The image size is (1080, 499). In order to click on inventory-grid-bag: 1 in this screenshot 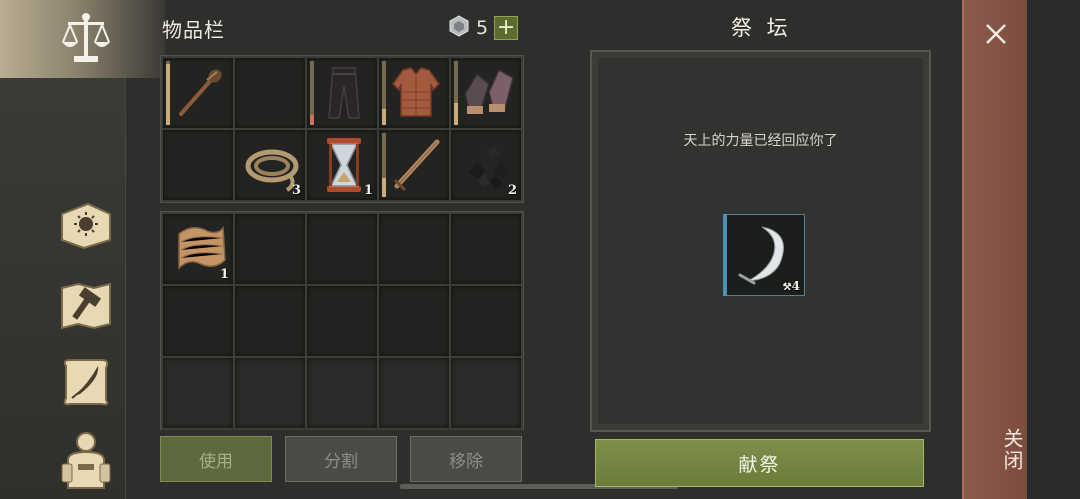, I will do `click(342, 320)`.